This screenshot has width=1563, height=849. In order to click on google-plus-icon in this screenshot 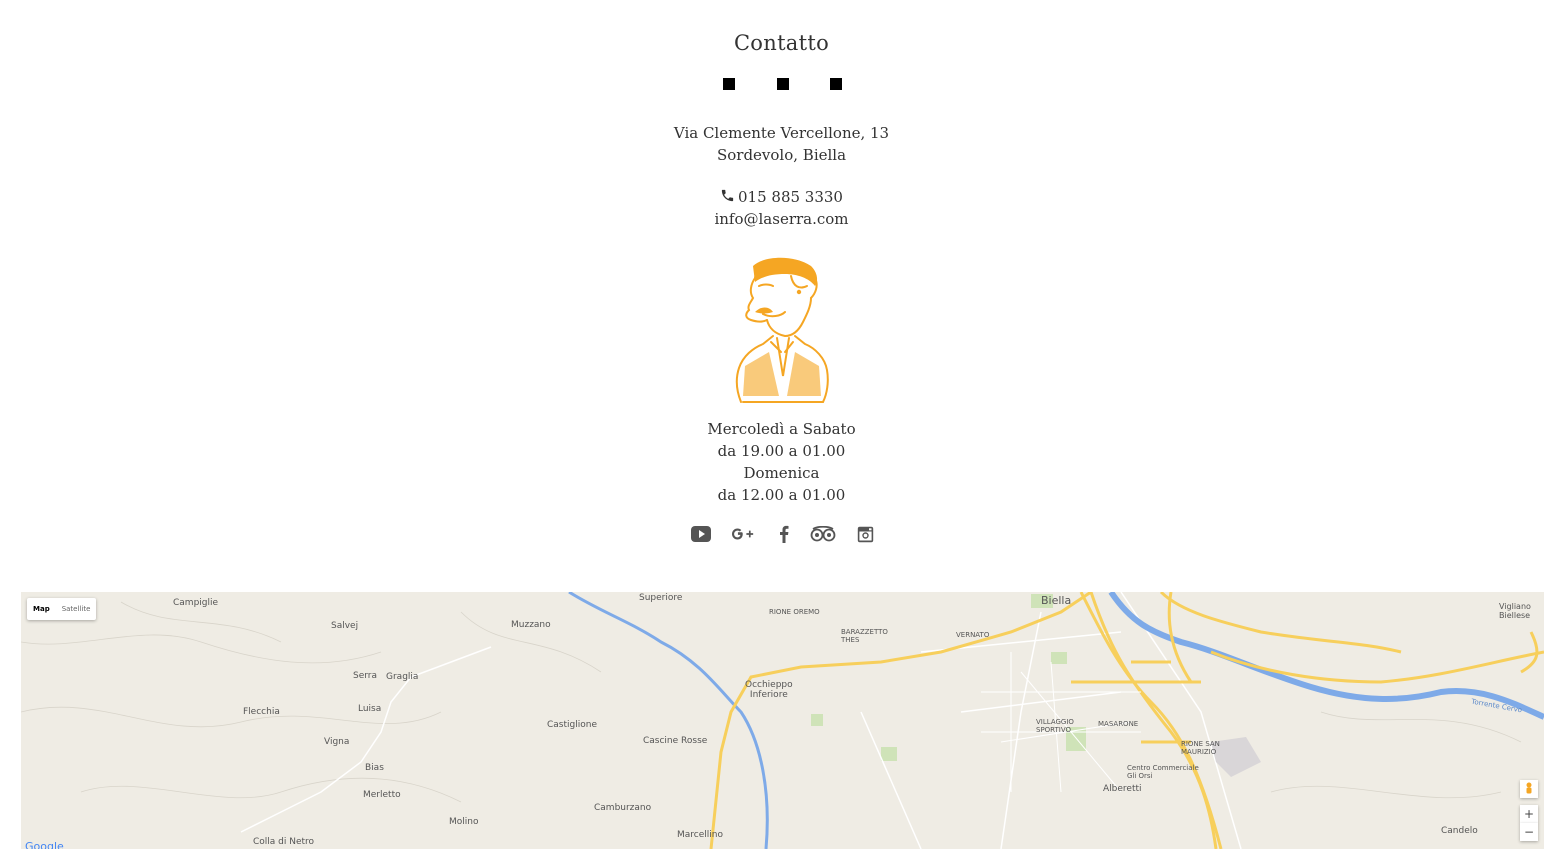, I will do `click(743, 534)`.